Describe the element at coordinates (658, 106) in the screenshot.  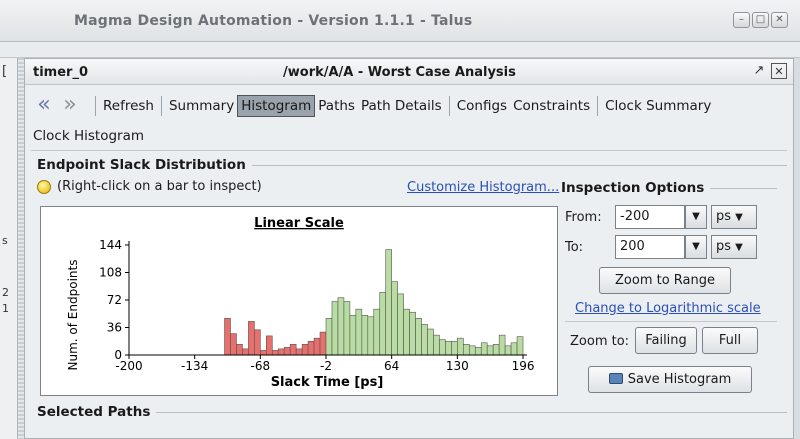
I see `tab-clock-summary: Clock Summary` at that location.